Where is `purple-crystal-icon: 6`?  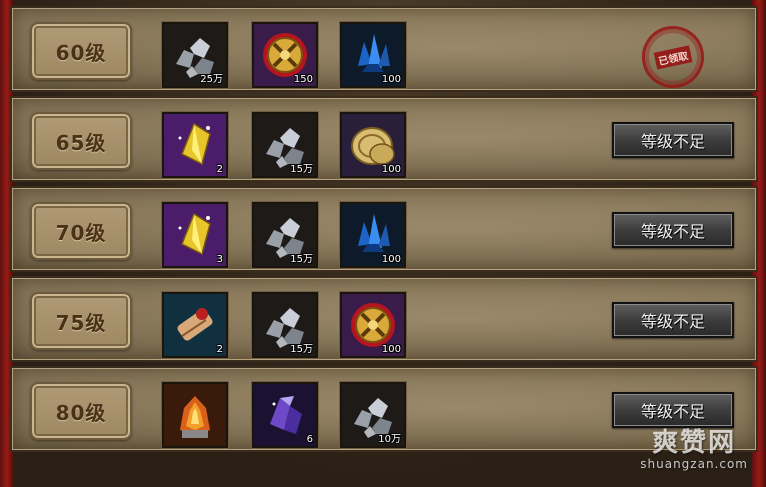 purple-crystal-icon: 6 is located at coordinates (285, 415).